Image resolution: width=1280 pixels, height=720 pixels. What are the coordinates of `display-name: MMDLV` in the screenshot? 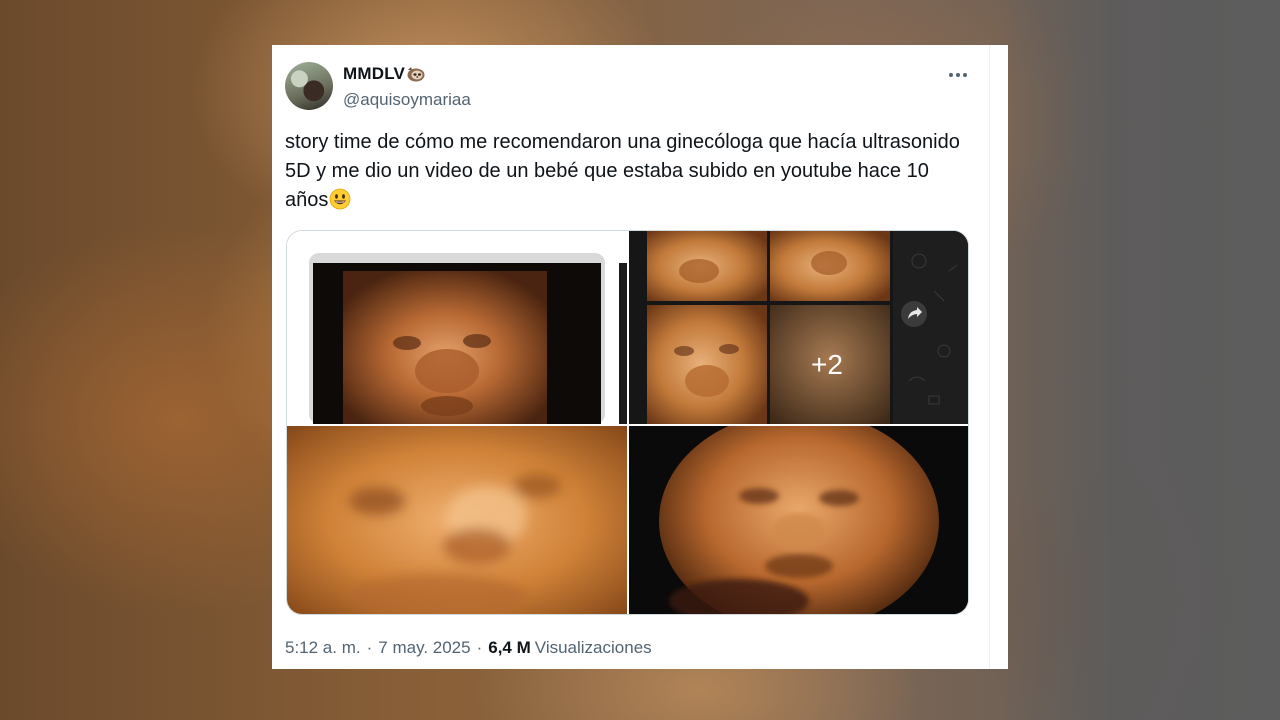 It's located at (384, 74).